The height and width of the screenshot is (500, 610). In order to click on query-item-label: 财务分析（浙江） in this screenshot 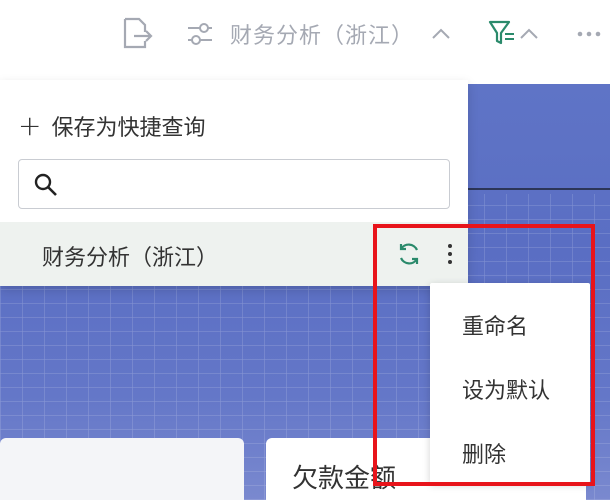, I will do `click(130, 258)`.